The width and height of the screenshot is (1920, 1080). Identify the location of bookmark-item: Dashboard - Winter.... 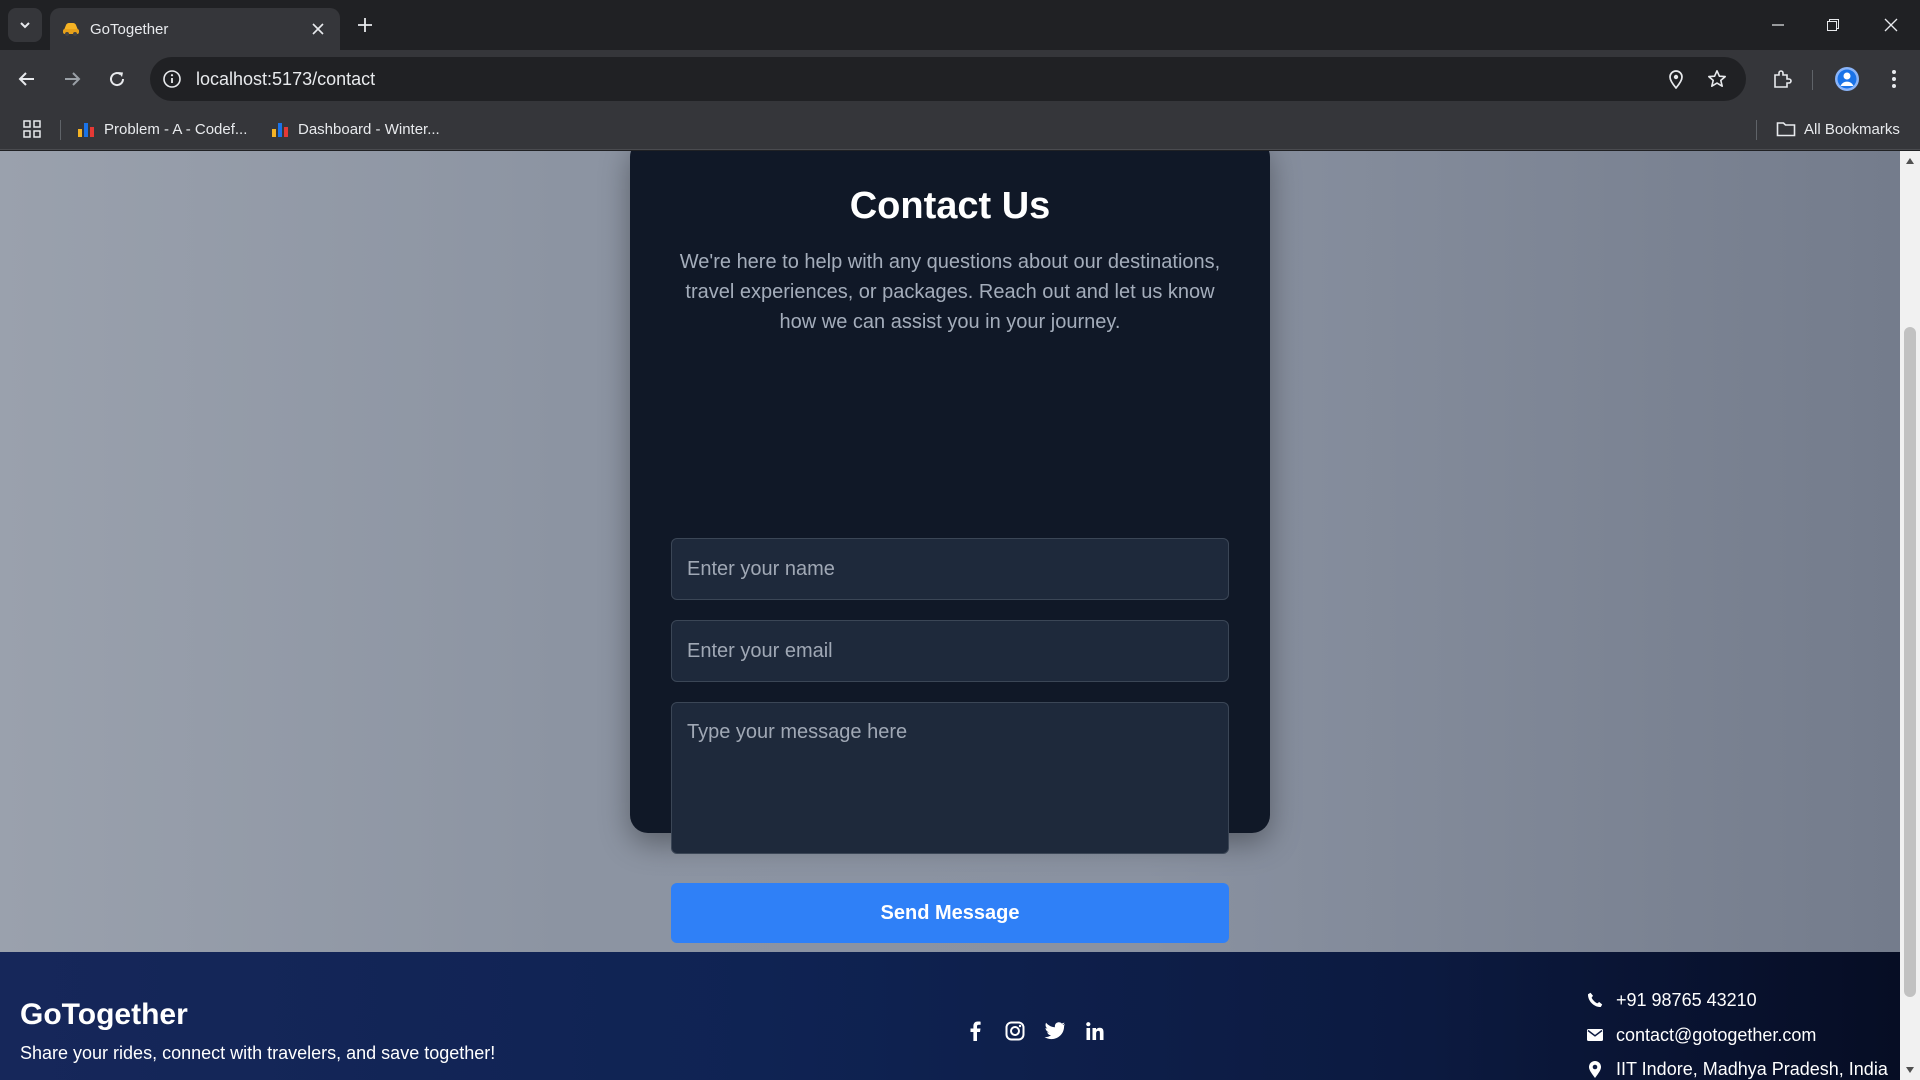
(356, 129).